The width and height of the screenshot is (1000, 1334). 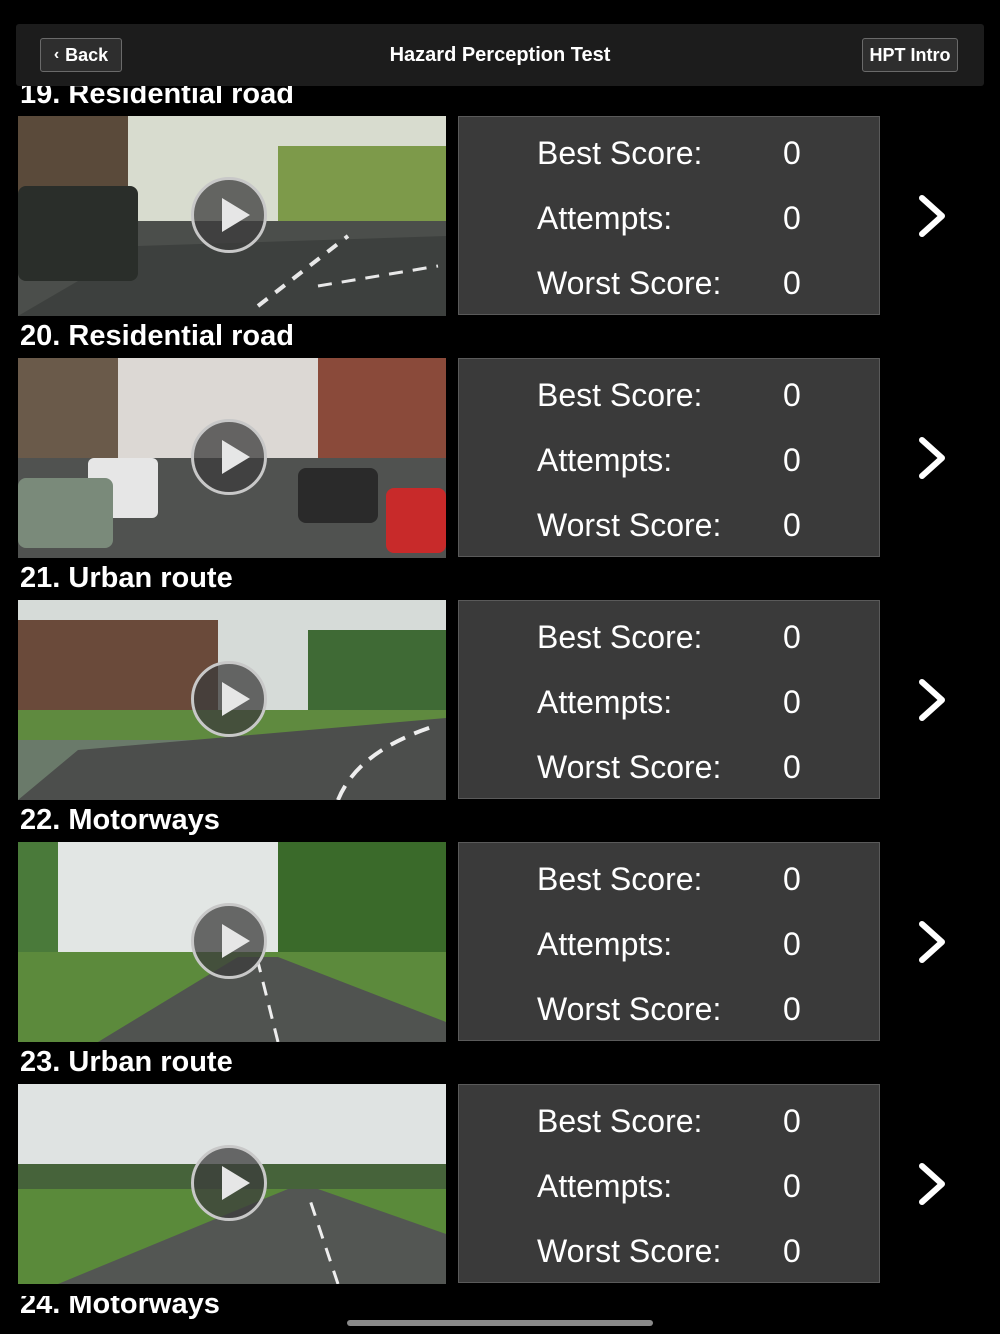 What do you see at coordinates (910, 55) in the screenshot?
I see `hpt-intro-button: HPT Intro` at bounding box center [910, 55].